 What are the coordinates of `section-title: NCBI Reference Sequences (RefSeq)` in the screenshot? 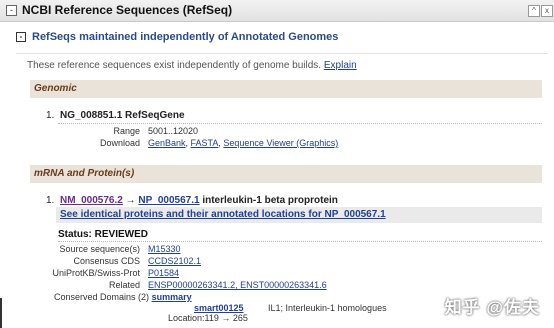 It's located at (127, 10).